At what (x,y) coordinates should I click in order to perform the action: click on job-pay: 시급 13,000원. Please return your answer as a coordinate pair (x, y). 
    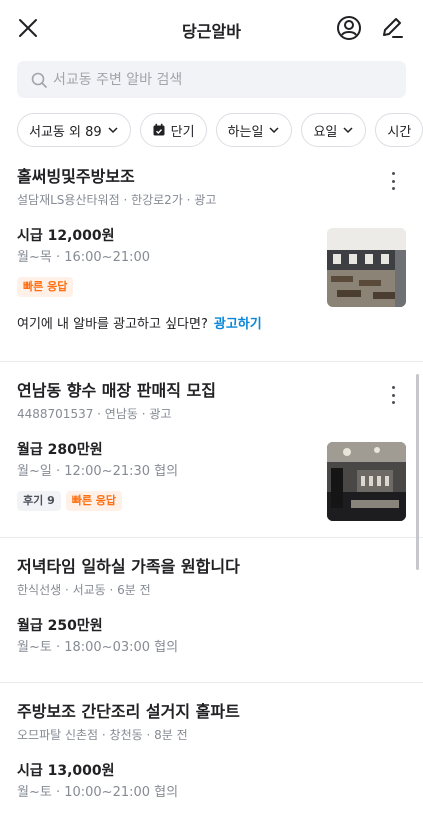
    Looking at the image, I should click on (66, 771).